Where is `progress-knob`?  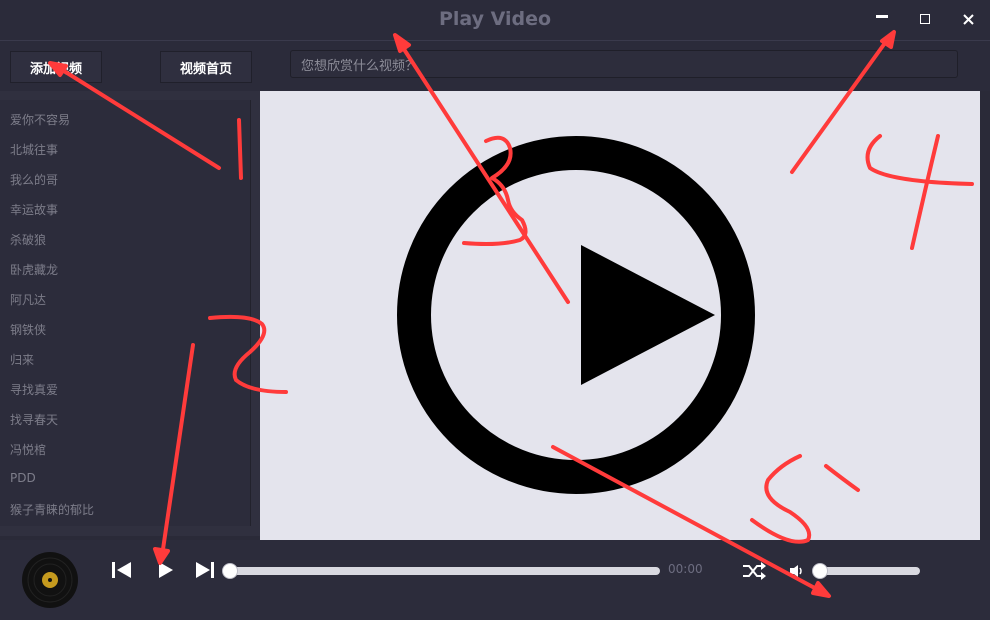
progress-knob is located at coordinates (230, 571).